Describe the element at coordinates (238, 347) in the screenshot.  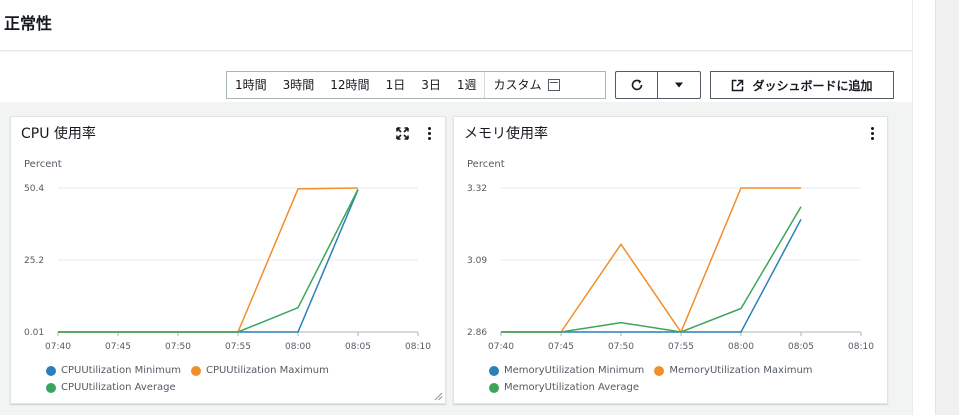
I see `cpu-x-tick-label: 07:55` at that location.